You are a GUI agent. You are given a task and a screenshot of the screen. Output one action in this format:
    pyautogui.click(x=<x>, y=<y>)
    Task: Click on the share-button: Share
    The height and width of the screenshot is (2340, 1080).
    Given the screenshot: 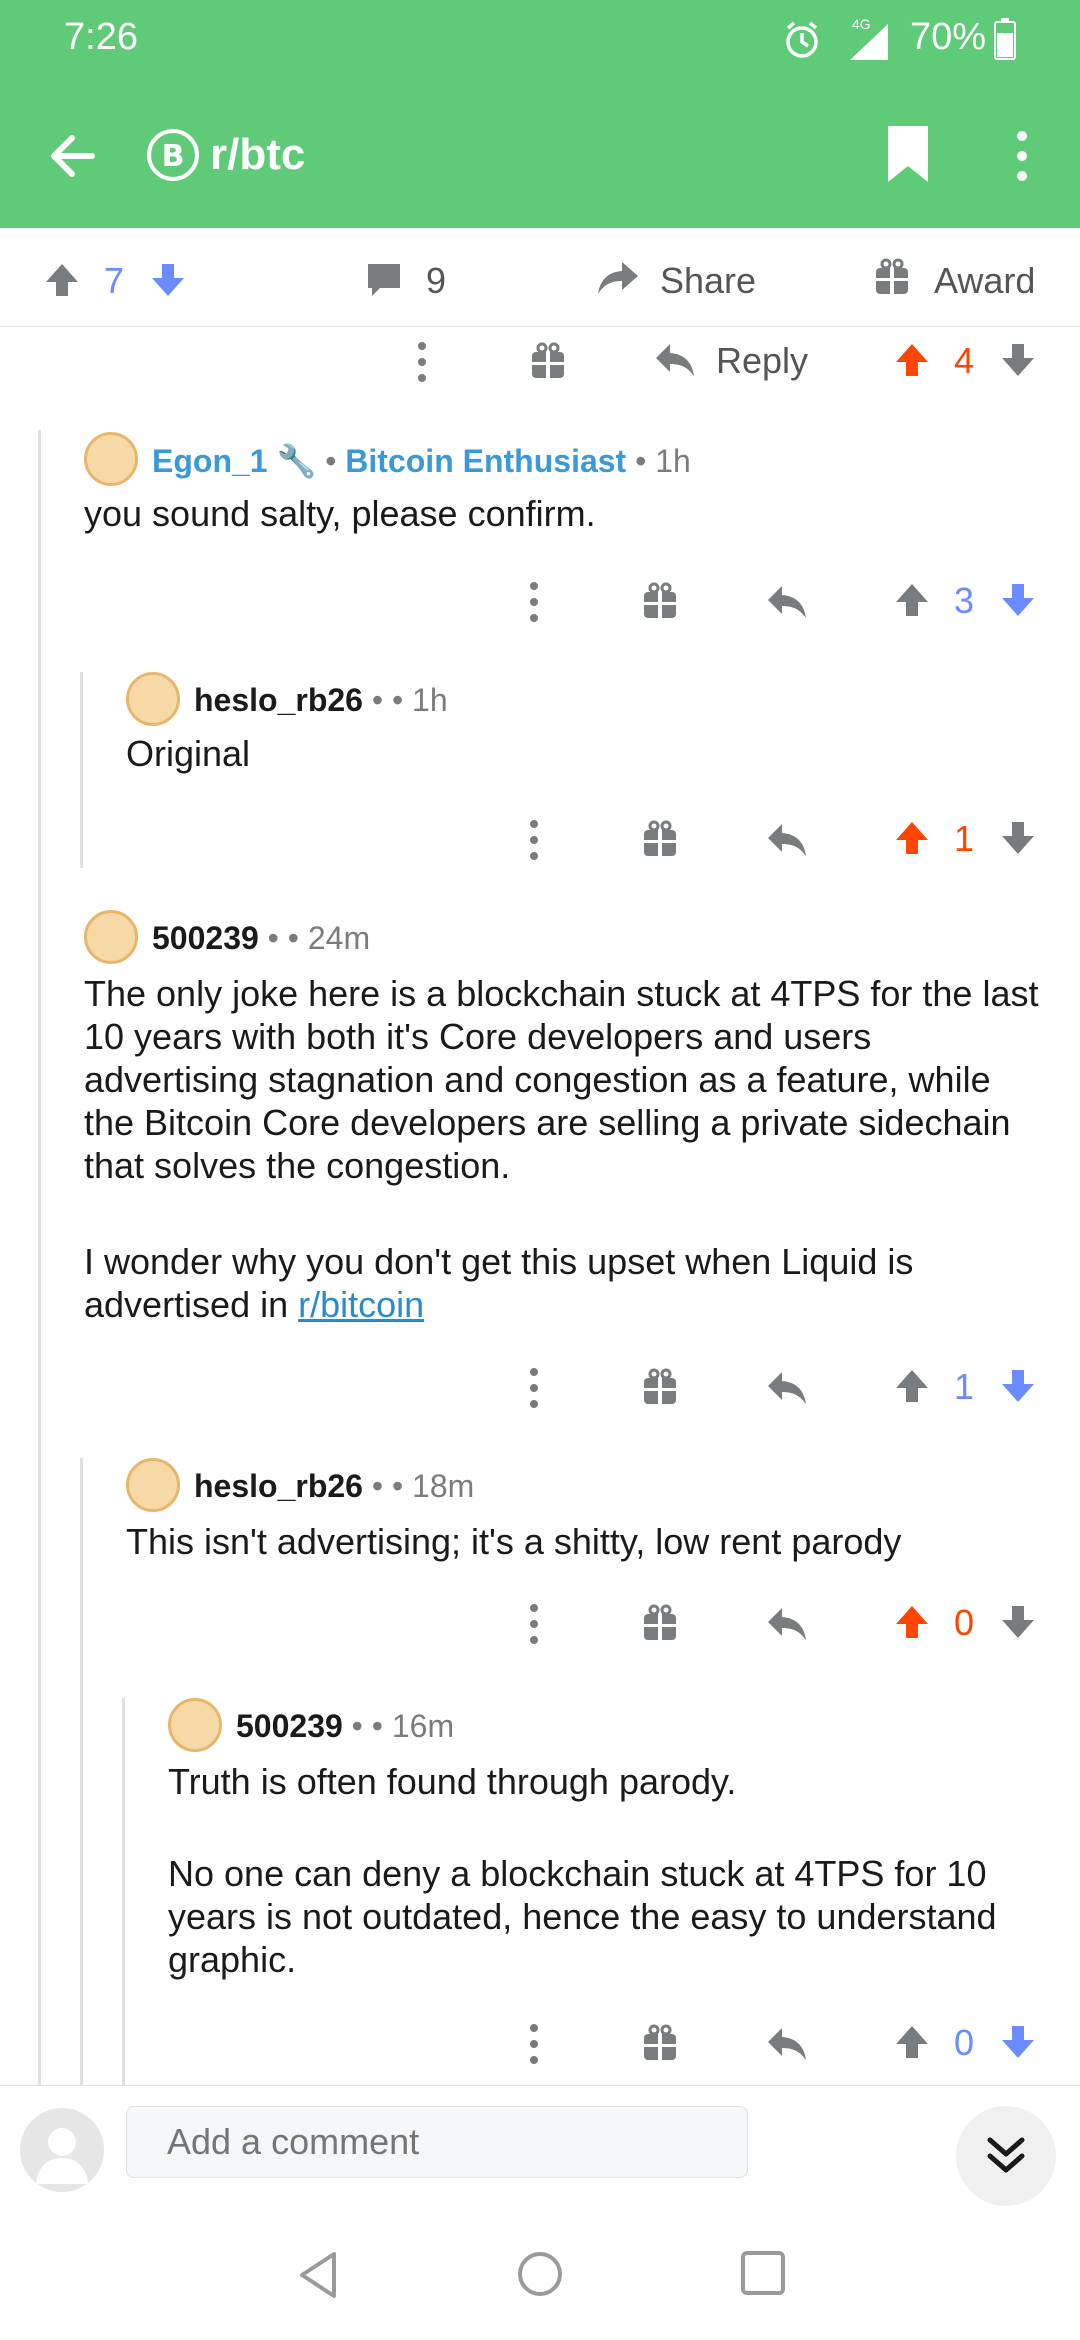 What is the action you would take?
    pyautogui.click(x=708, y=281)
    